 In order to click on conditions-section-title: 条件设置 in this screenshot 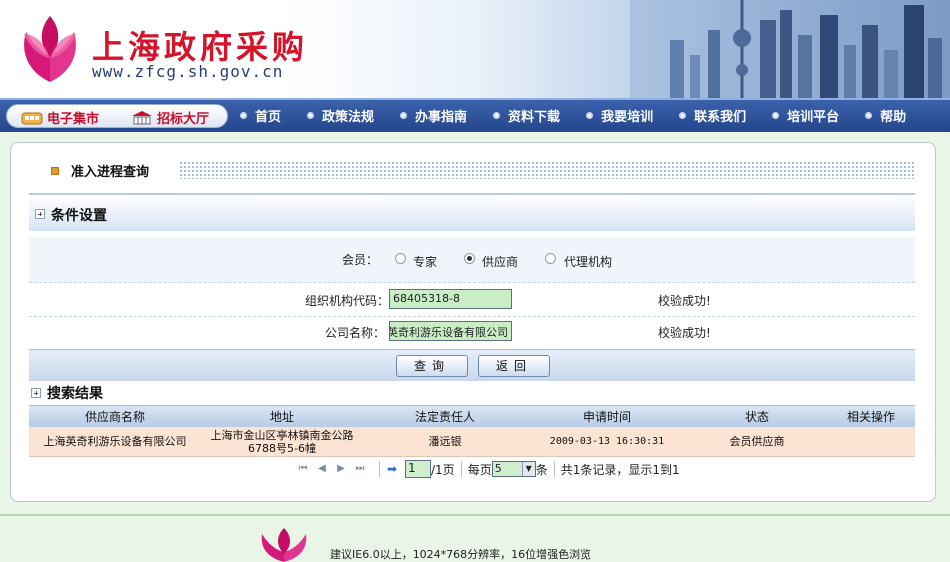, I will do `click(79, 216)`.